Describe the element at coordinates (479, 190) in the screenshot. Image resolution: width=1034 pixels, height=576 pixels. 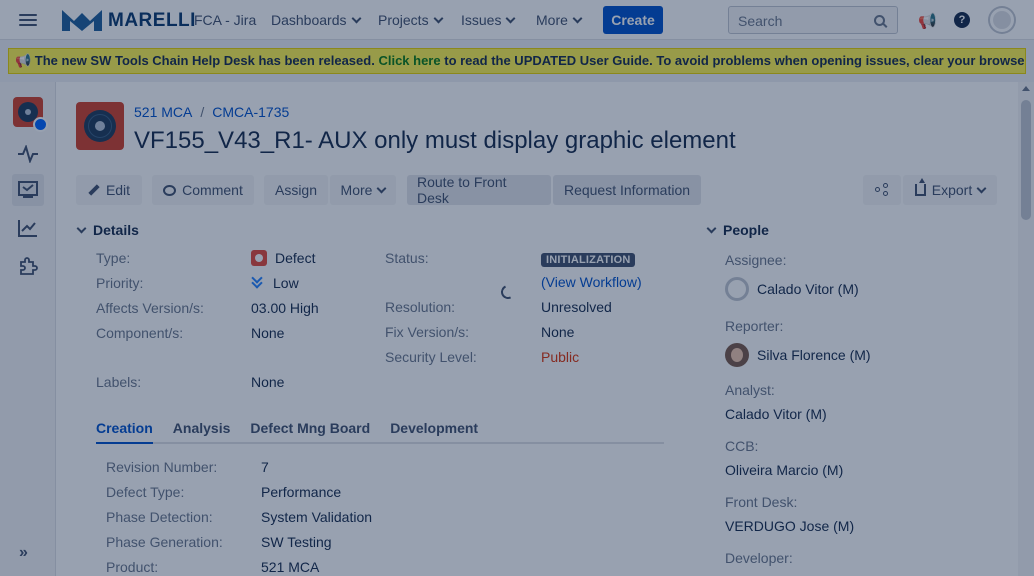
I see `route-to-front-desk-button: Route to Front Desk` at that location.